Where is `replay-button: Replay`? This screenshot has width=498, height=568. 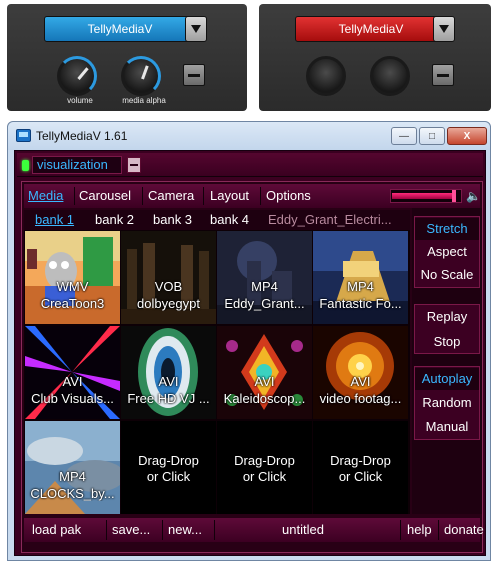
replay-button: Replay is located at coordinates (447, 317).